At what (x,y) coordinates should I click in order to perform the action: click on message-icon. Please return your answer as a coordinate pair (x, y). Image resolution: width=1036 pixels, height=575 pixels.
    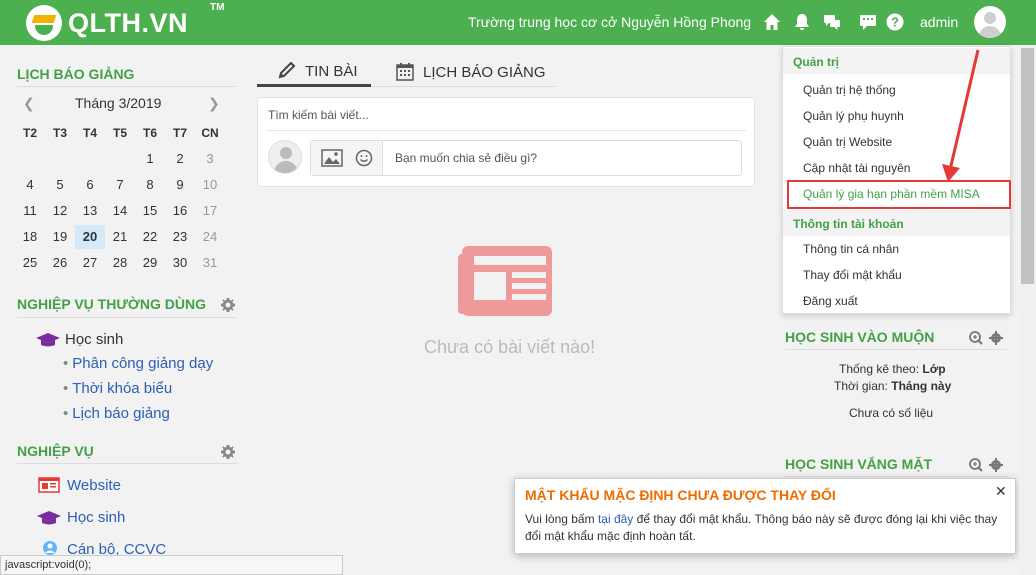
    Looking at the image, I should click on (868, 22).